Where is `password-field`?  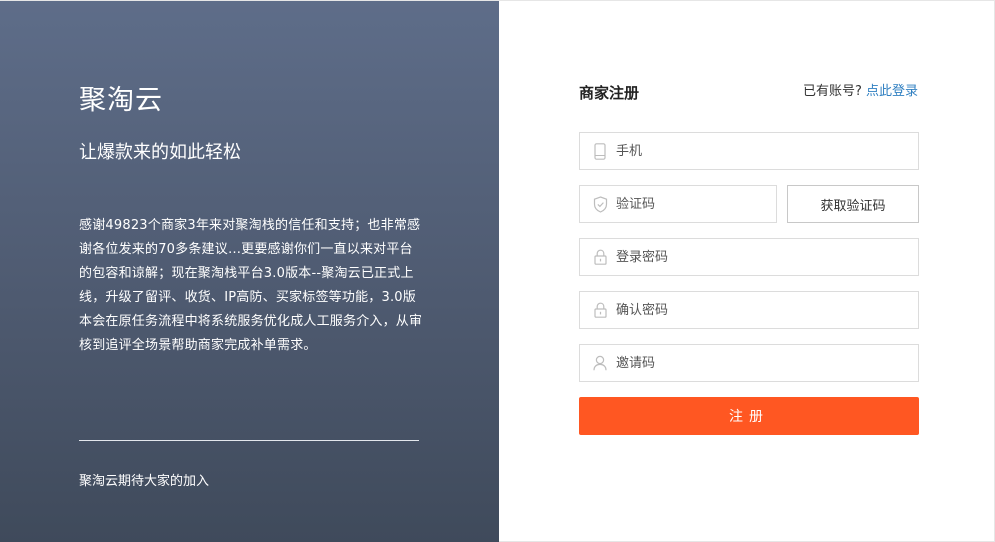
password-field is located at coordinates (749, 257).